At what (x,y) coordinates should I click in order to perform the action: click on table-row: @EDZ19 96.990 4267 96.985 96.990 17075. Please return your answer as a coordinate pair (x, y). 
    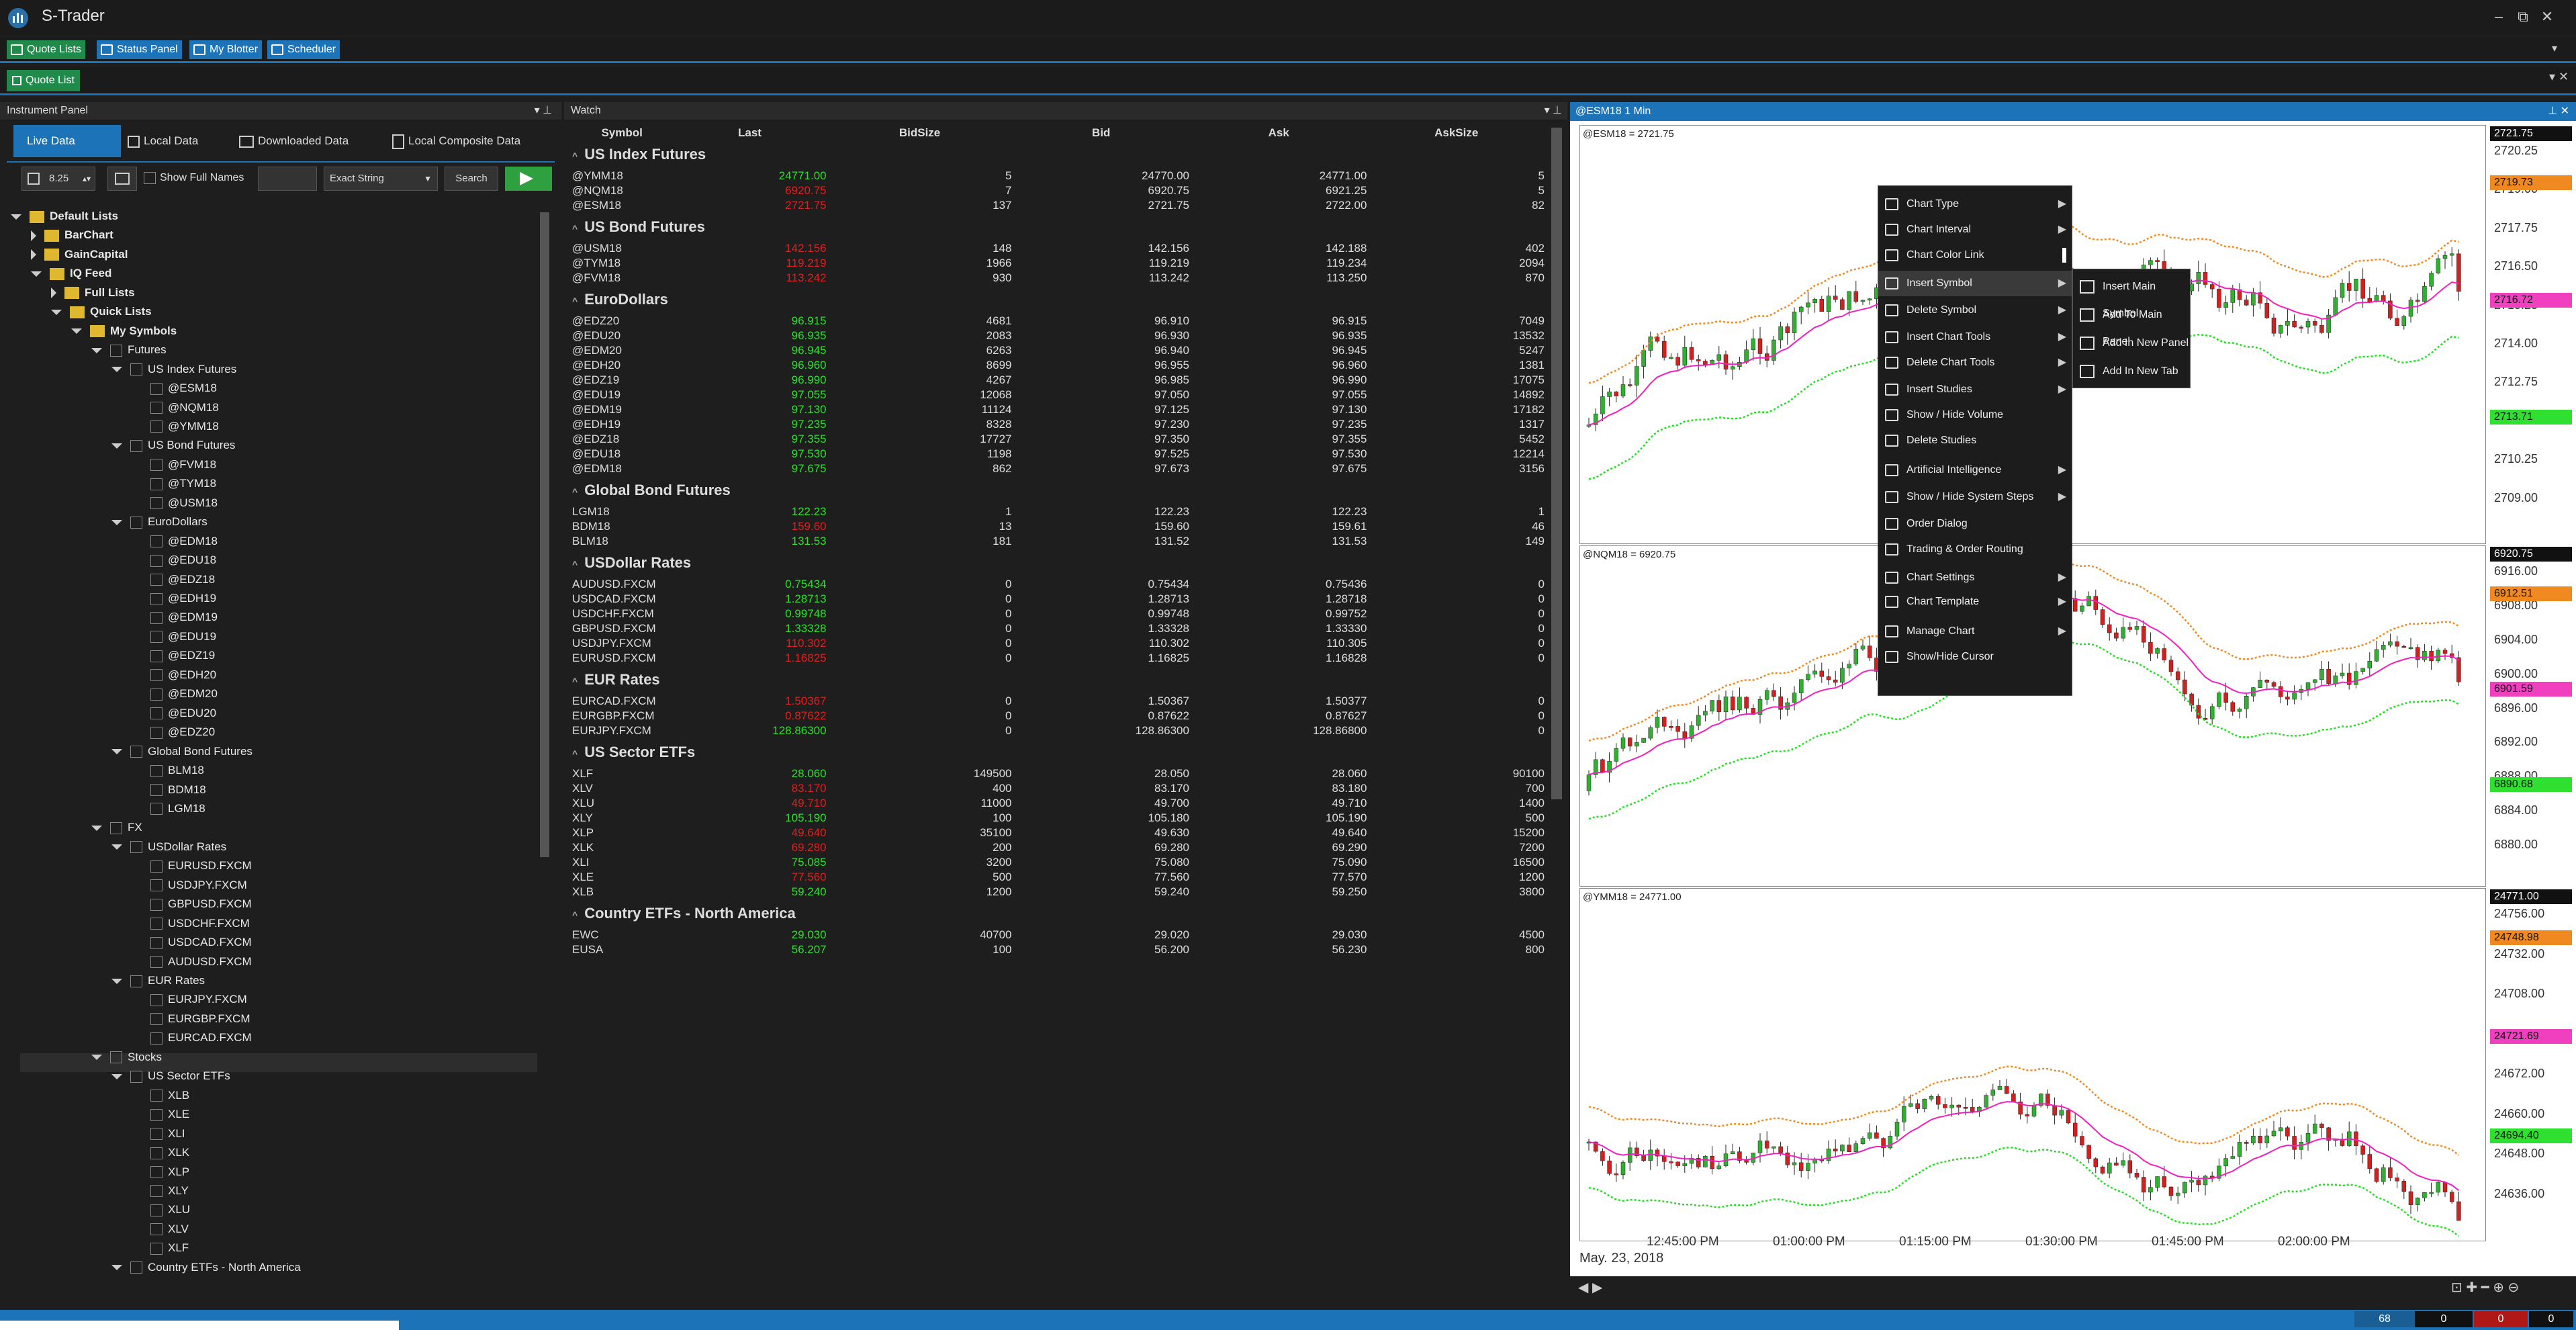
    Looking at the image, I should click on (1058, 380).